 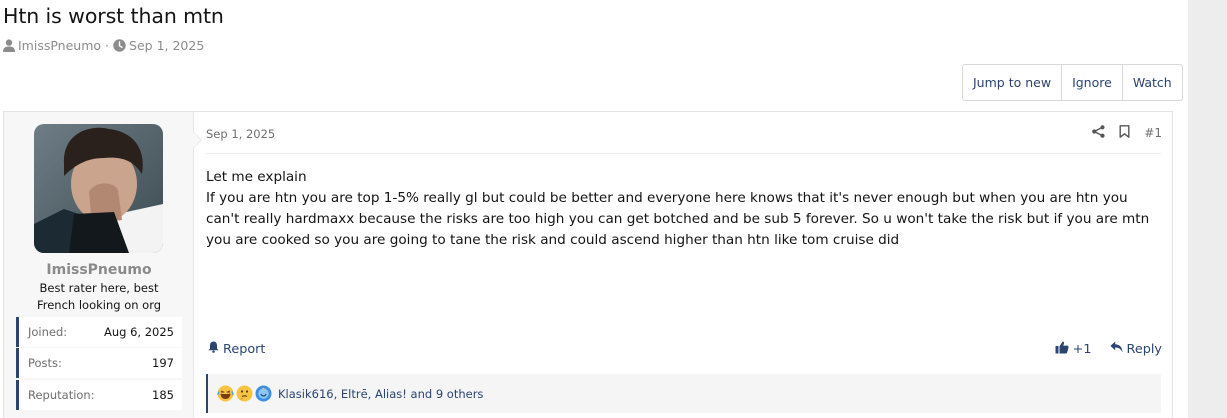 I want to click on post-body-line: Let me explain, so click(x=256, y=177).